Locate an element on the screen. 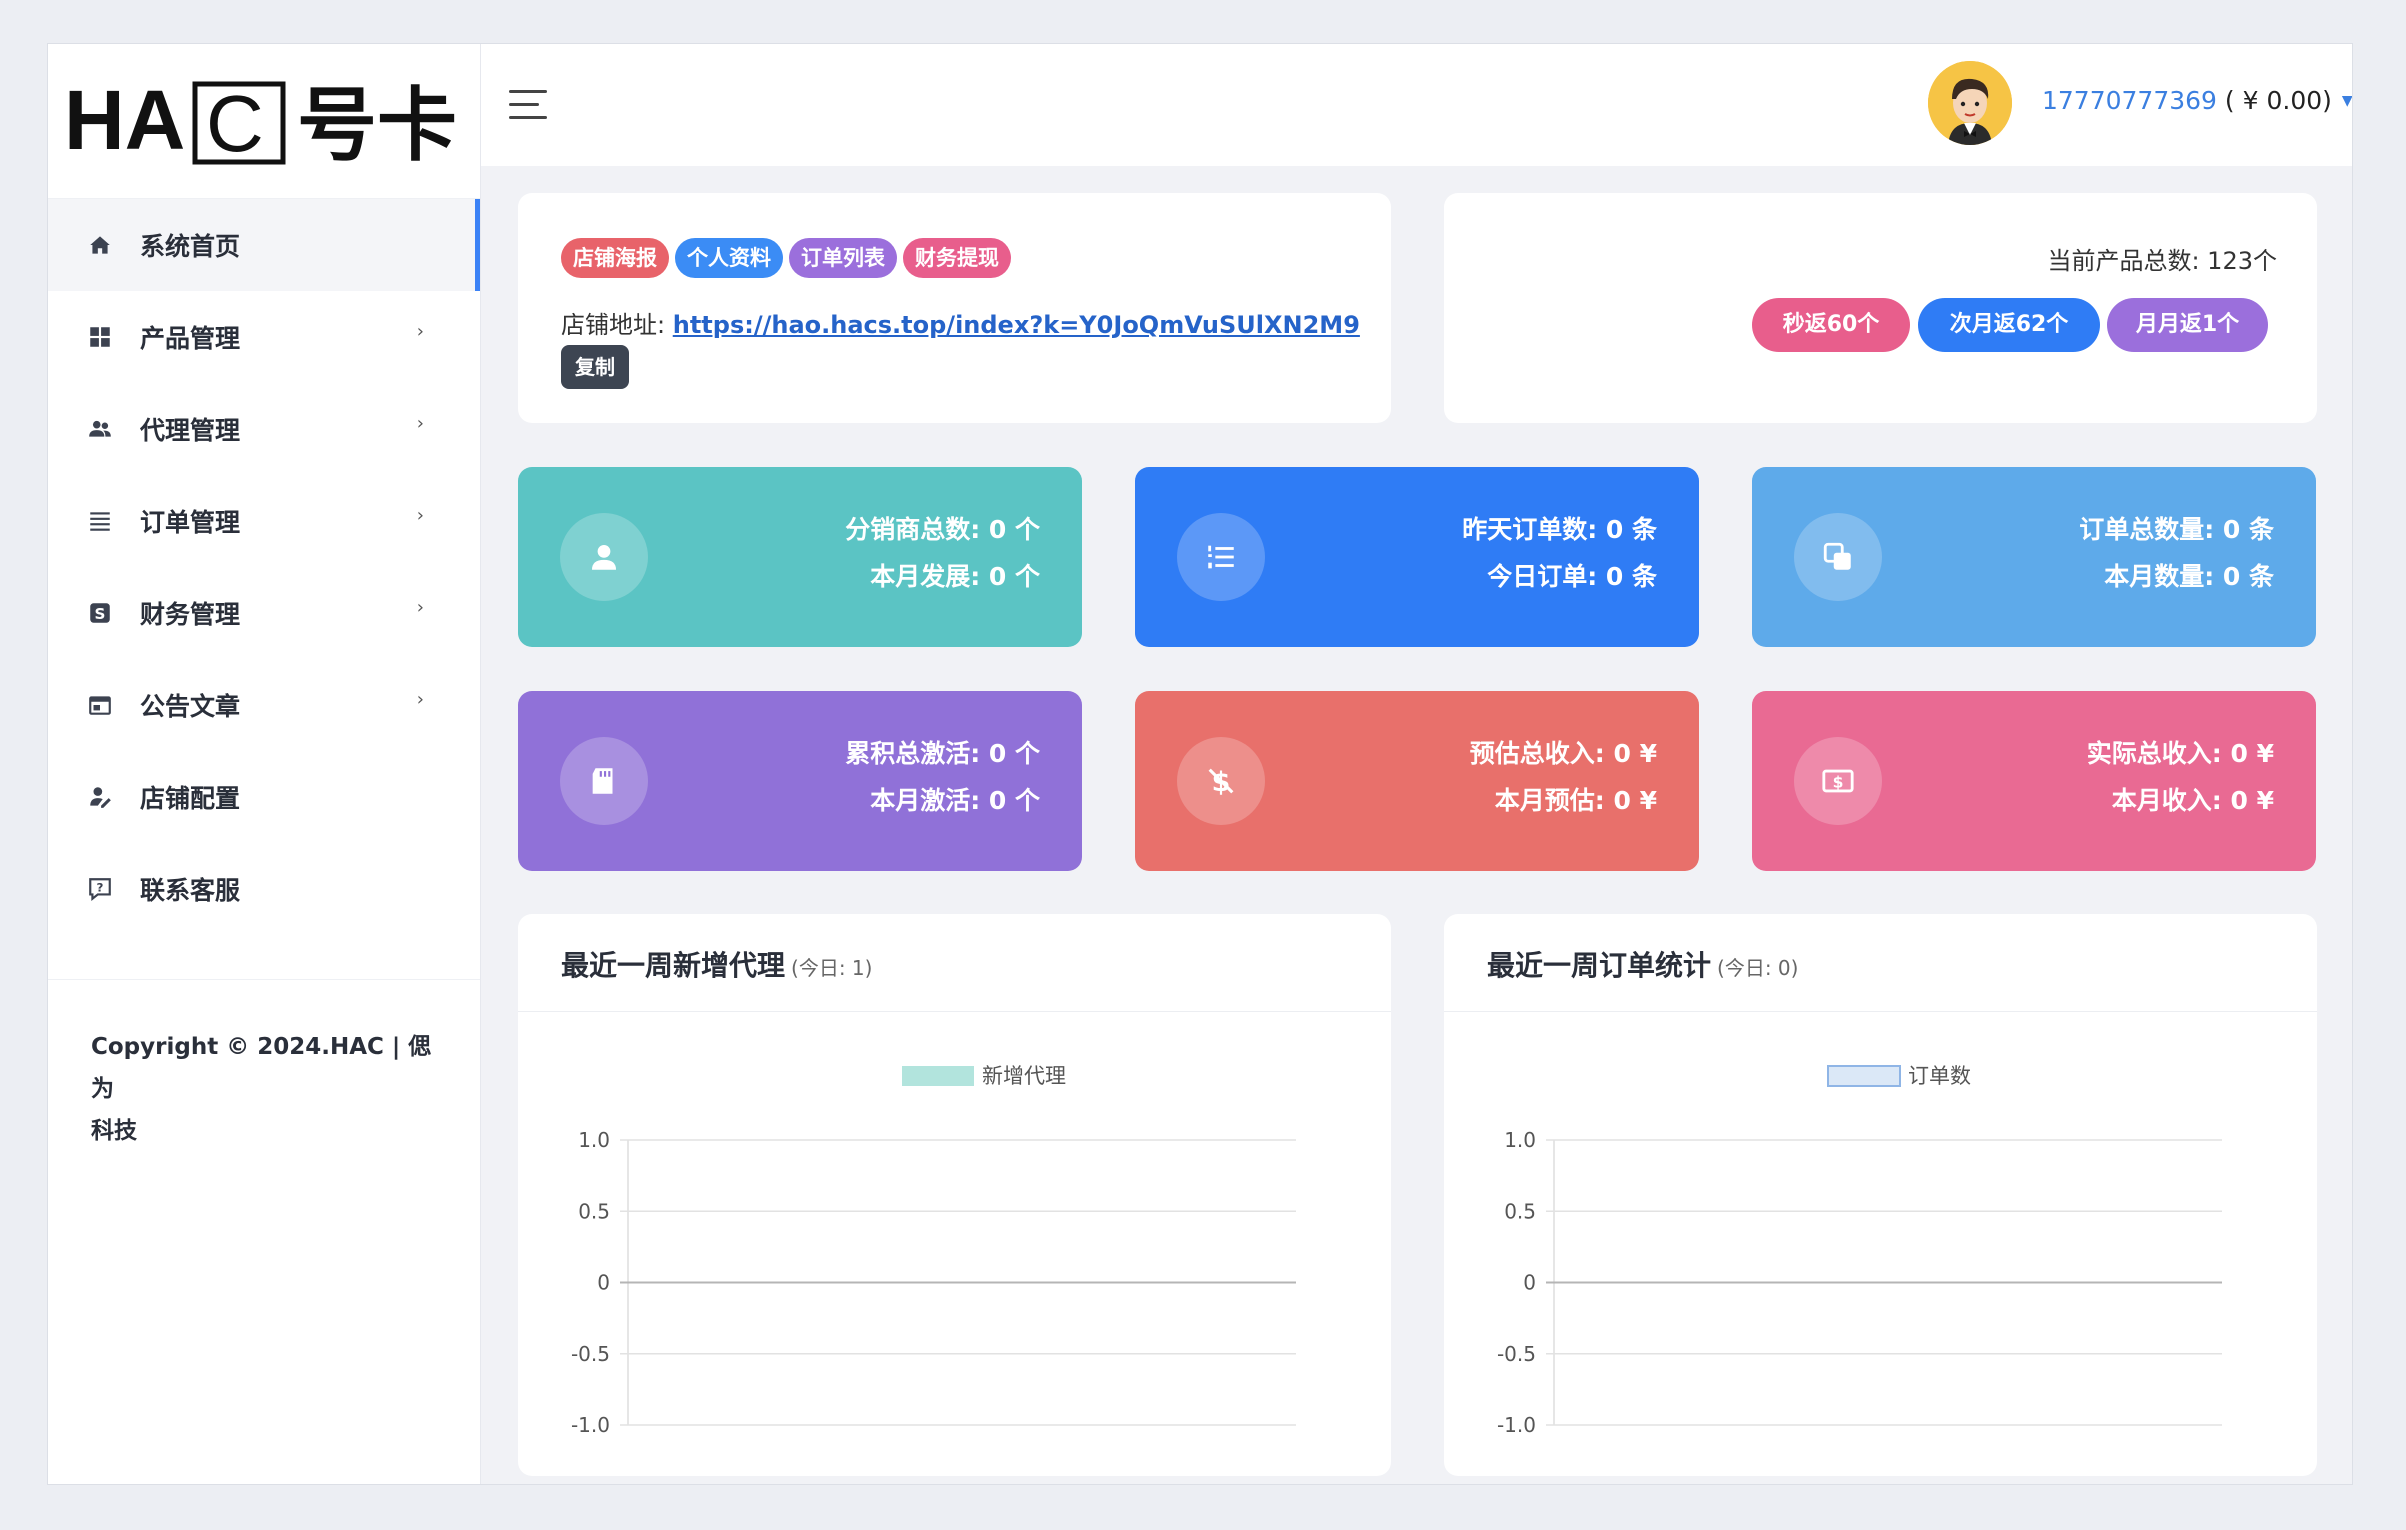  stat-secondary: 本月发展: 0 个 is located at coordinates (955, 576).